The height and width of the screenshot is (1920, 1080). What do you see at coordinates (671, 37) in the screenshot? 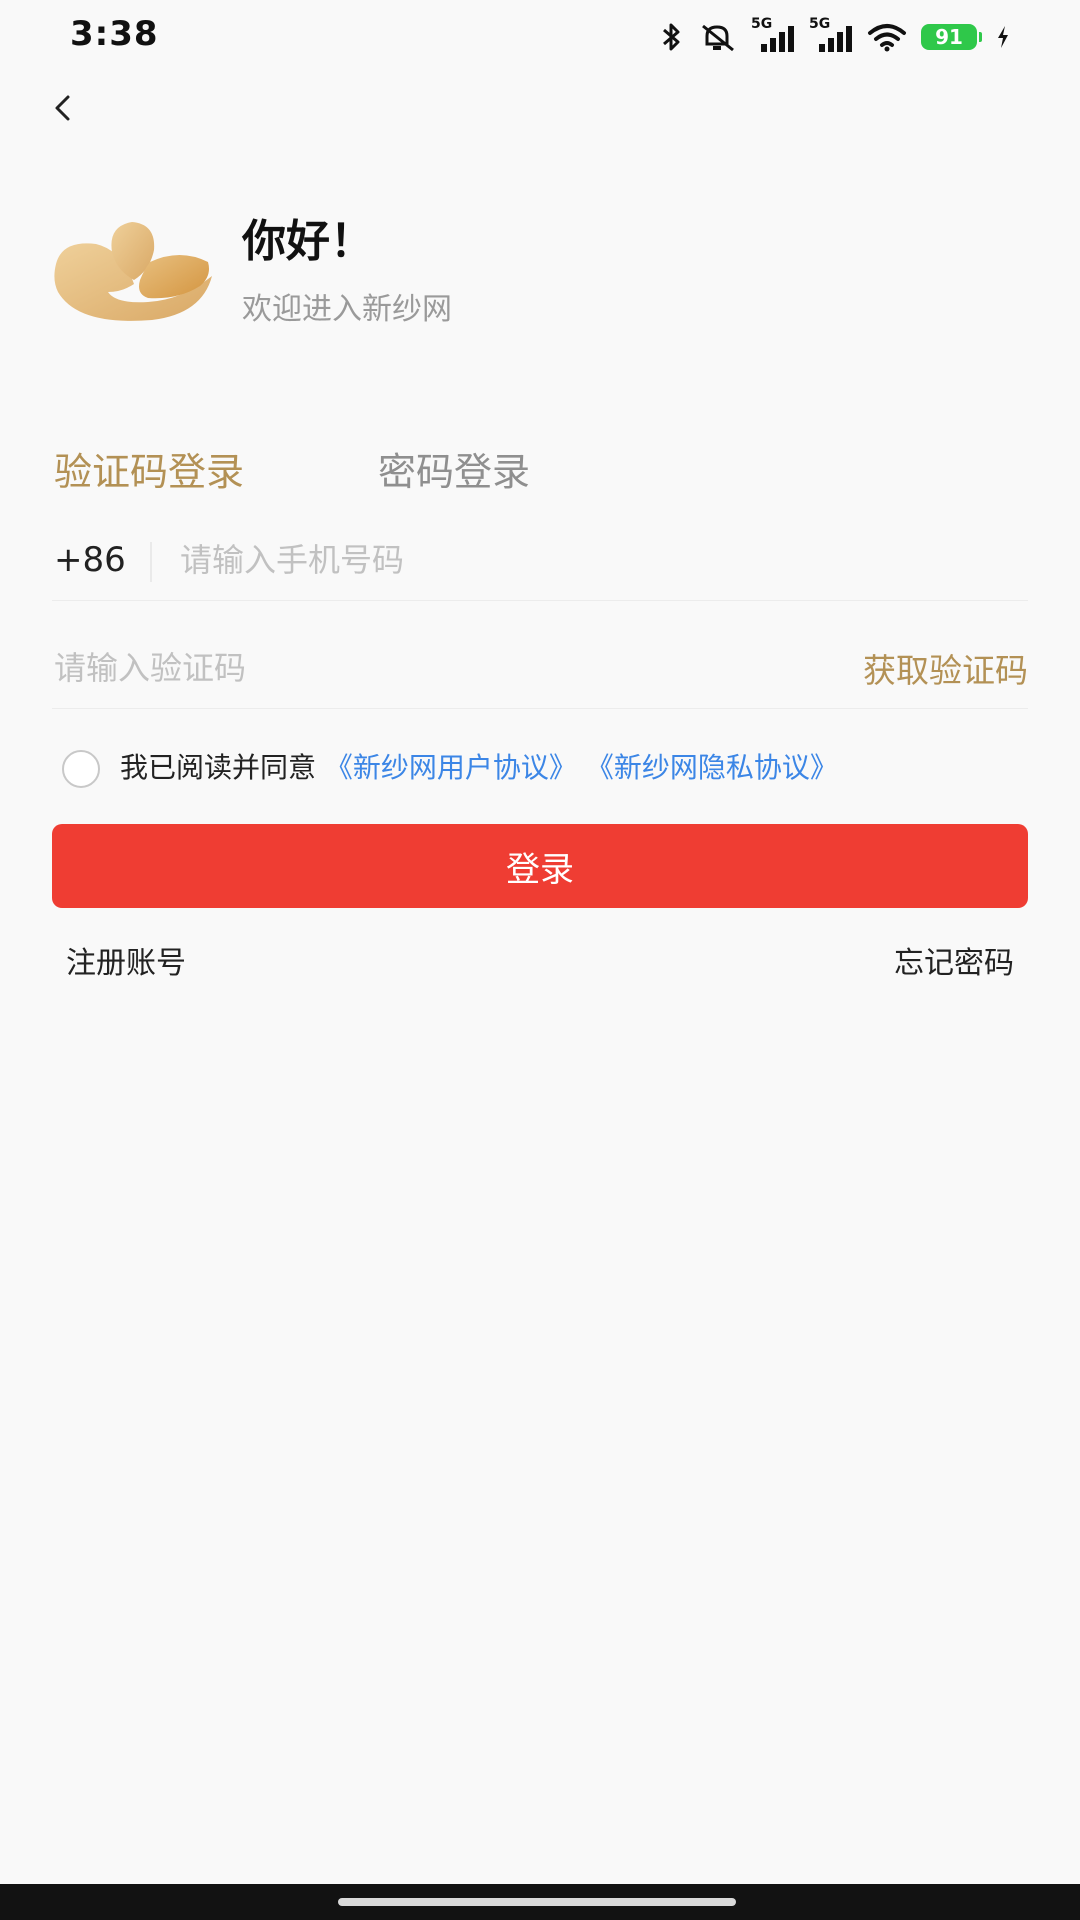
I see `bluetooth-icon` at bounding box center [671, 37].